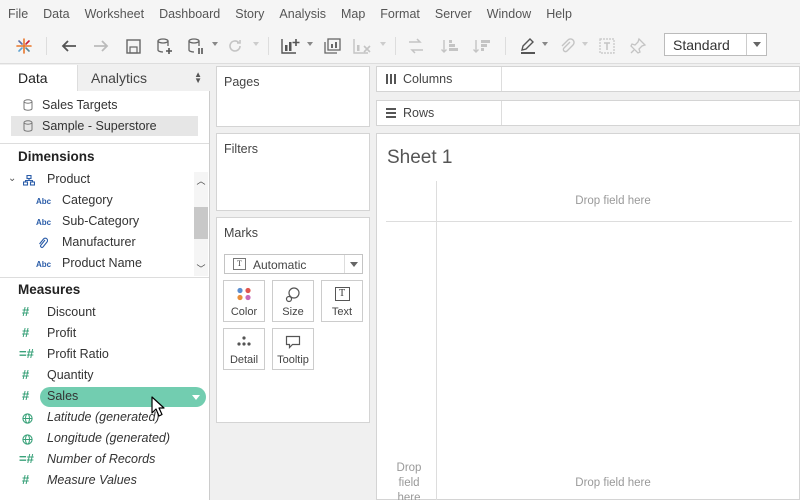 Image resolution: width=800 pixels, height=500 pixels. Describe the element at coordinates (56, 14) in the screenshot. I see `menu-data: Data` at that location.